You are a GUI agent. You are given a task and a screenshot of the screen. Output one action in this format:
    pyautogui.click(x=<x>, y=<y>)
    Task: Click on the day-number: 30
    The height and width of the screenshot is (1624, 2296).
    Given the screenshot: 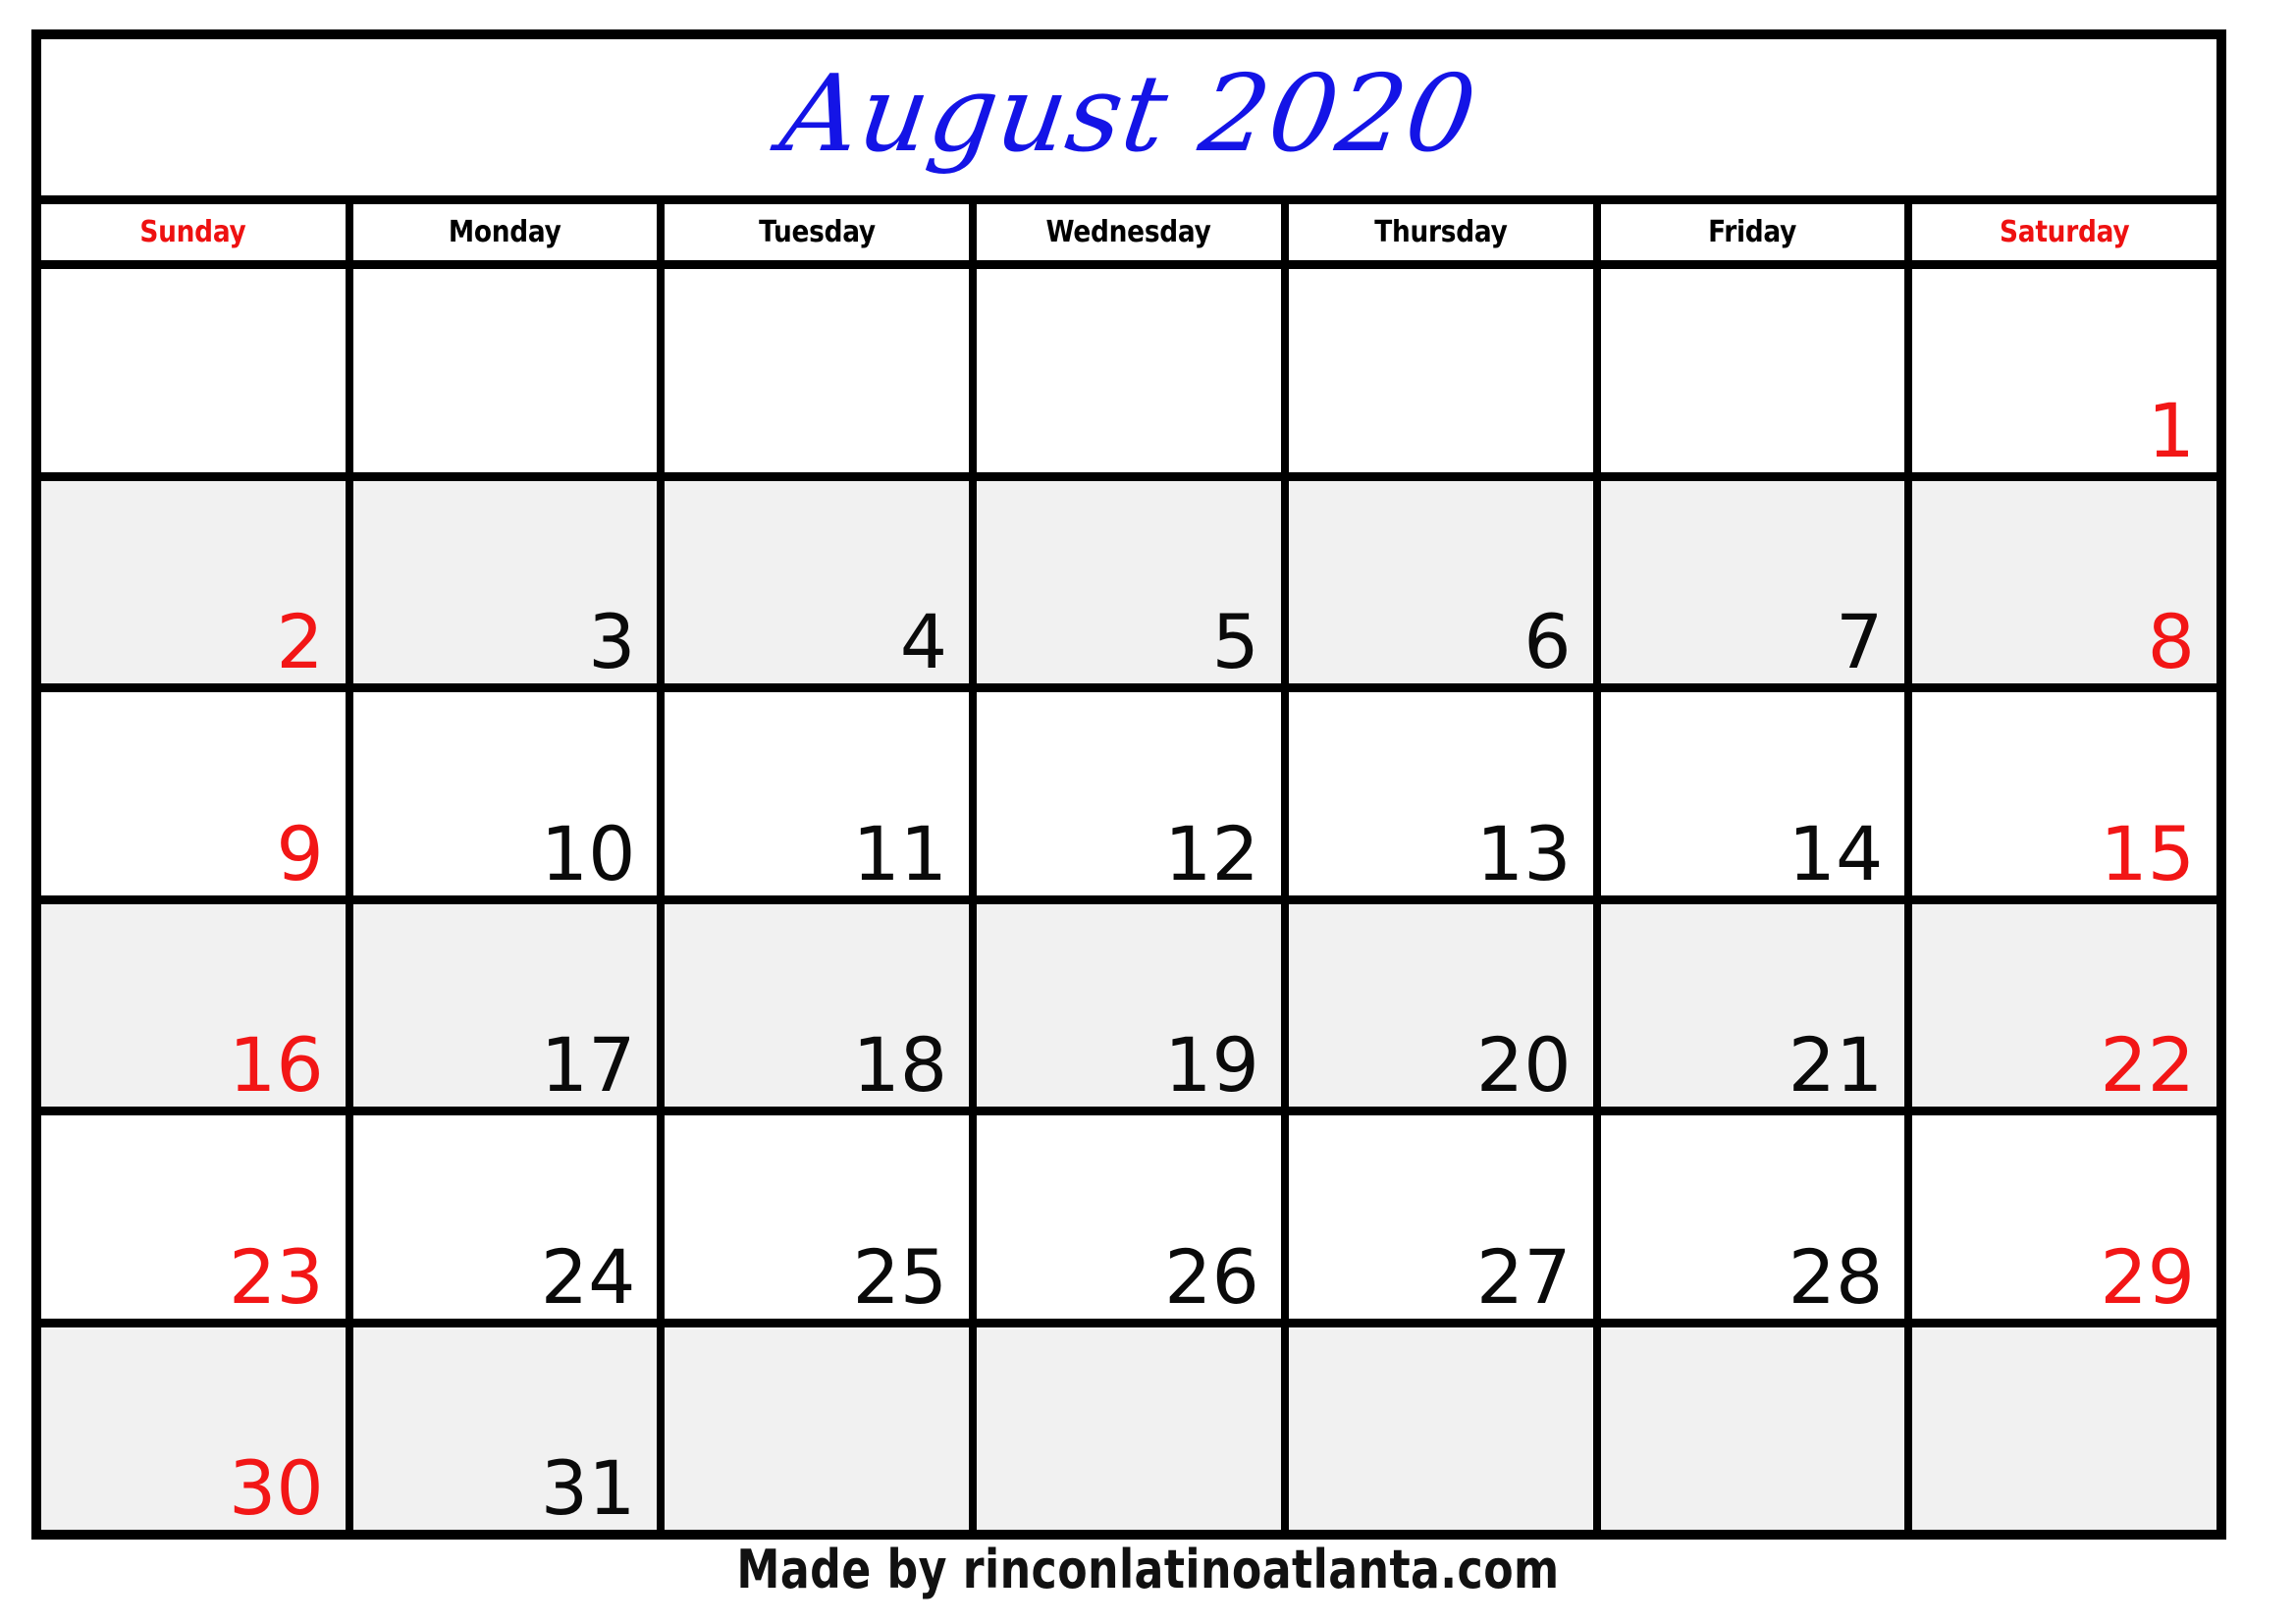 What is the action you would take?
    pyautogui.click(x=276, y=1487)
    